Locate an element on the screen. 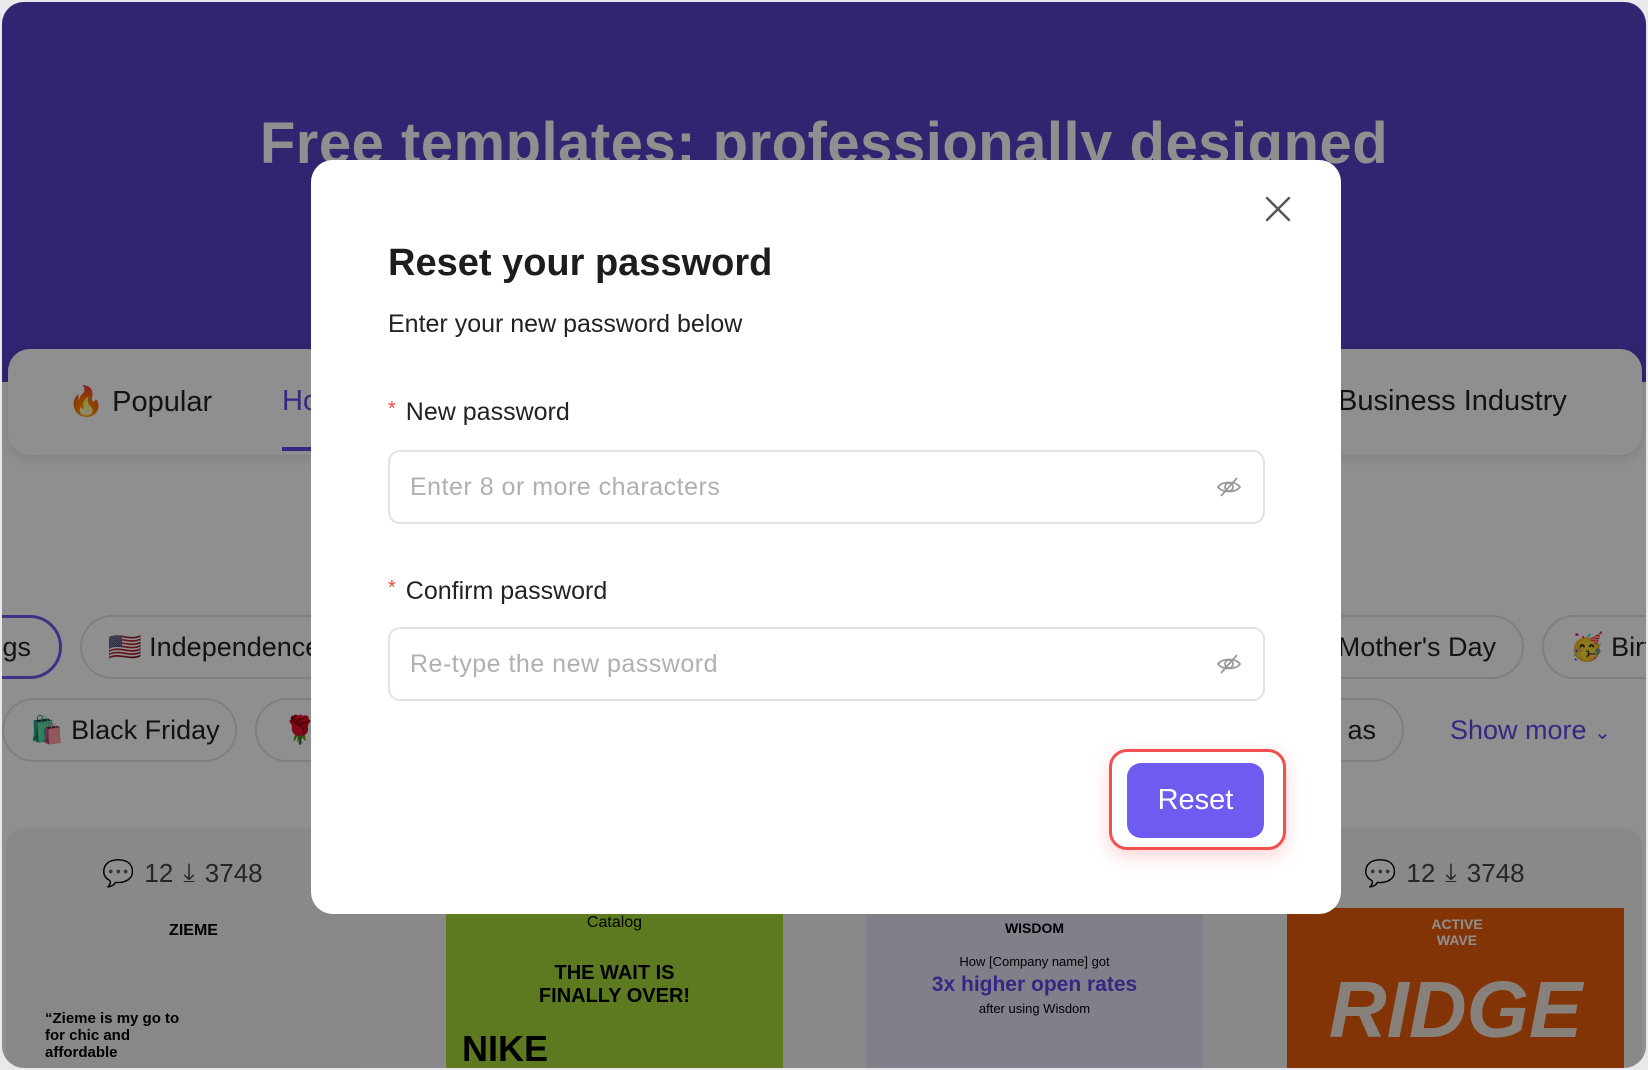  close-icon is located at coordinates (1278, 209).